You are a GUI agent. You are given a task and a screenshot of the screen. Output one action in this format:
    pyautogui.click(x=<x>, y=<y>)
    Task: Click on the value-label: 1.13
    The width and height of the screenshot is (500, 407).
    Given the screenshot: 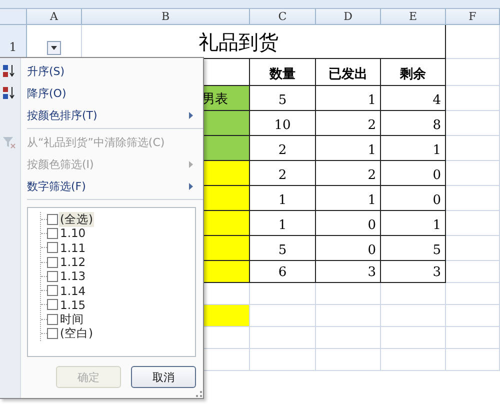 What is the action you would take?
    pyautogui.click(x=73, y=276)
    